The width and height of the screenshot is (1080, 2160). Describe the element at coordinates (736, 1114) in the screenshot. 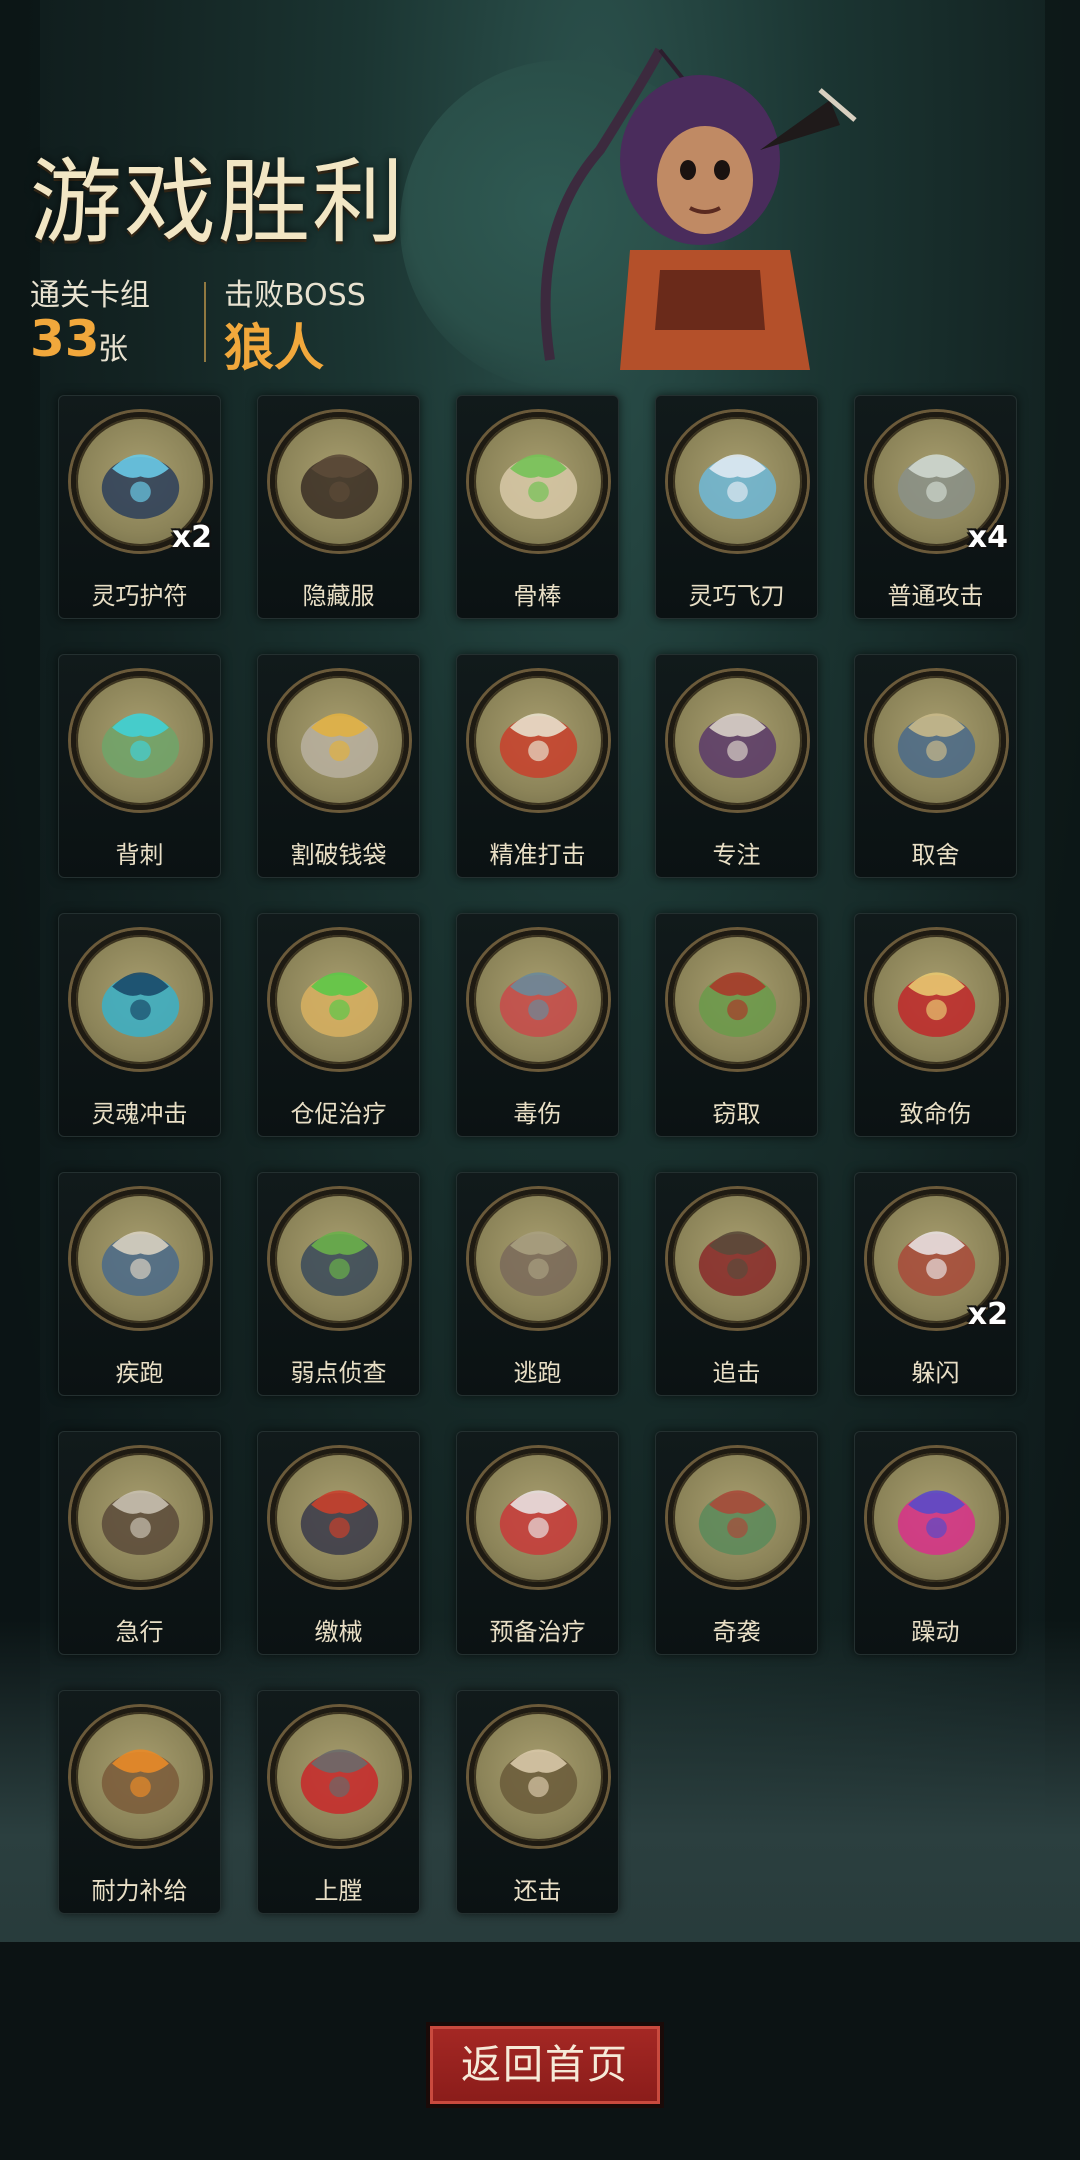

I see `card-label: 窃取` at that location.